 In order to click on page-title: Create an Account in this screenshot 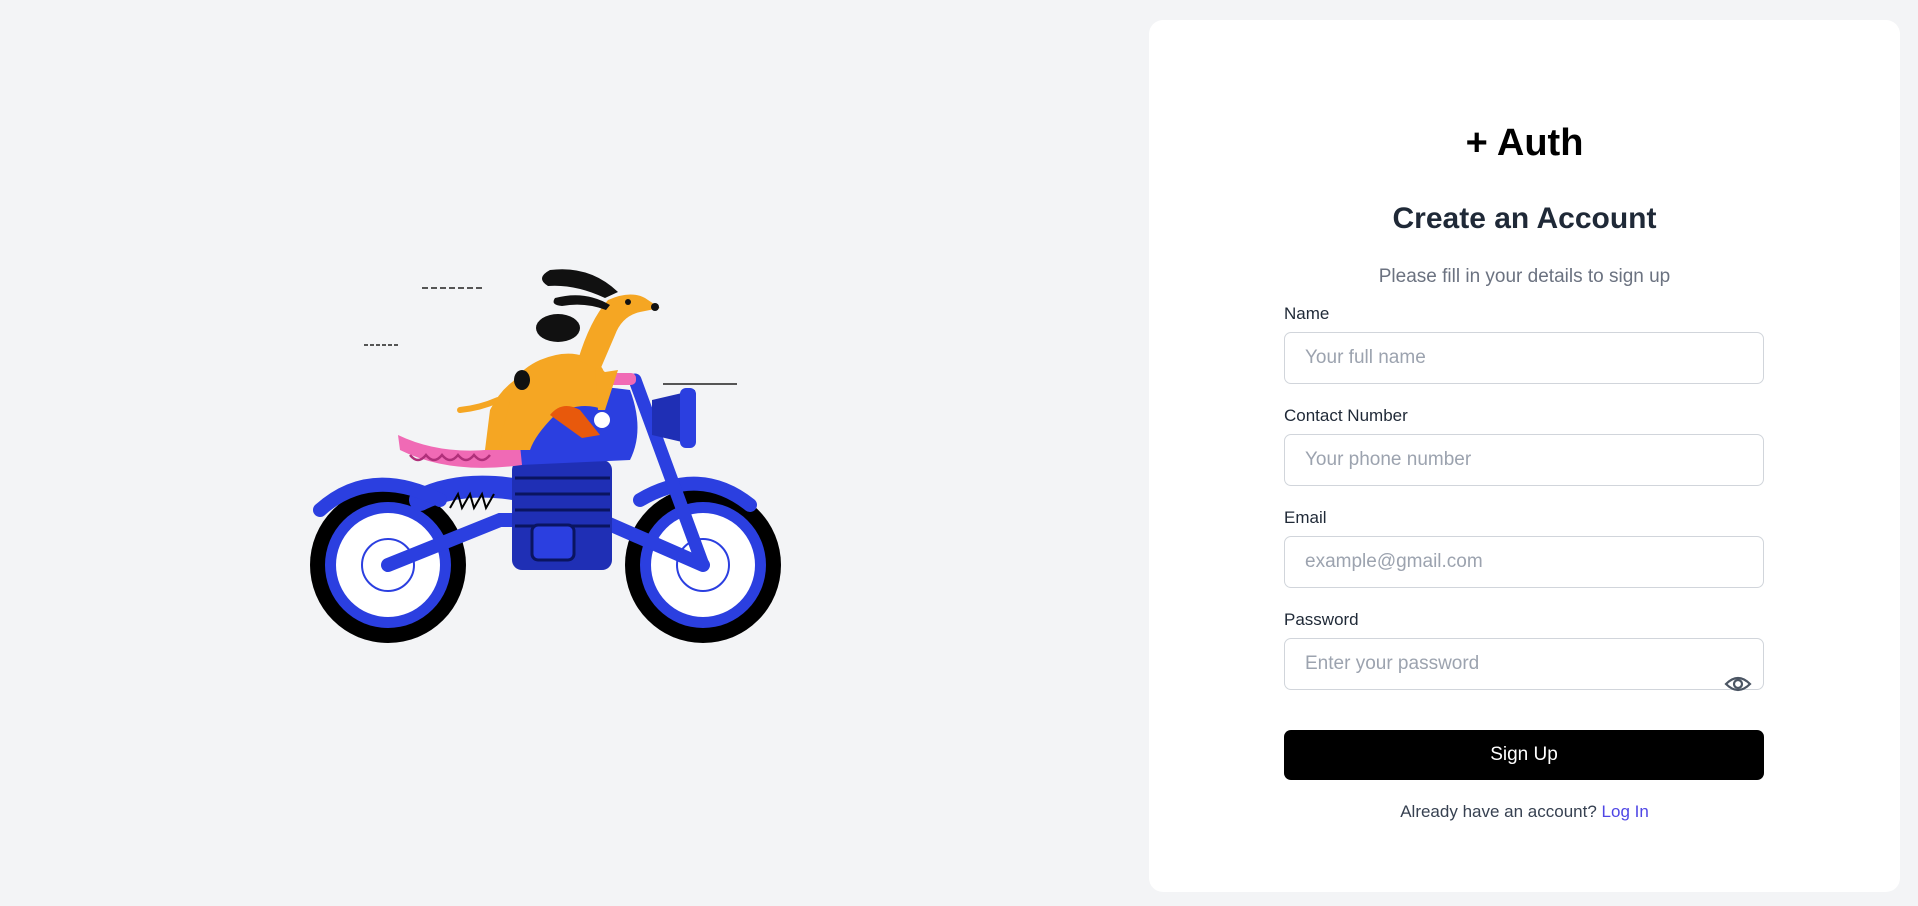, I will do `click(1524, 218)`.